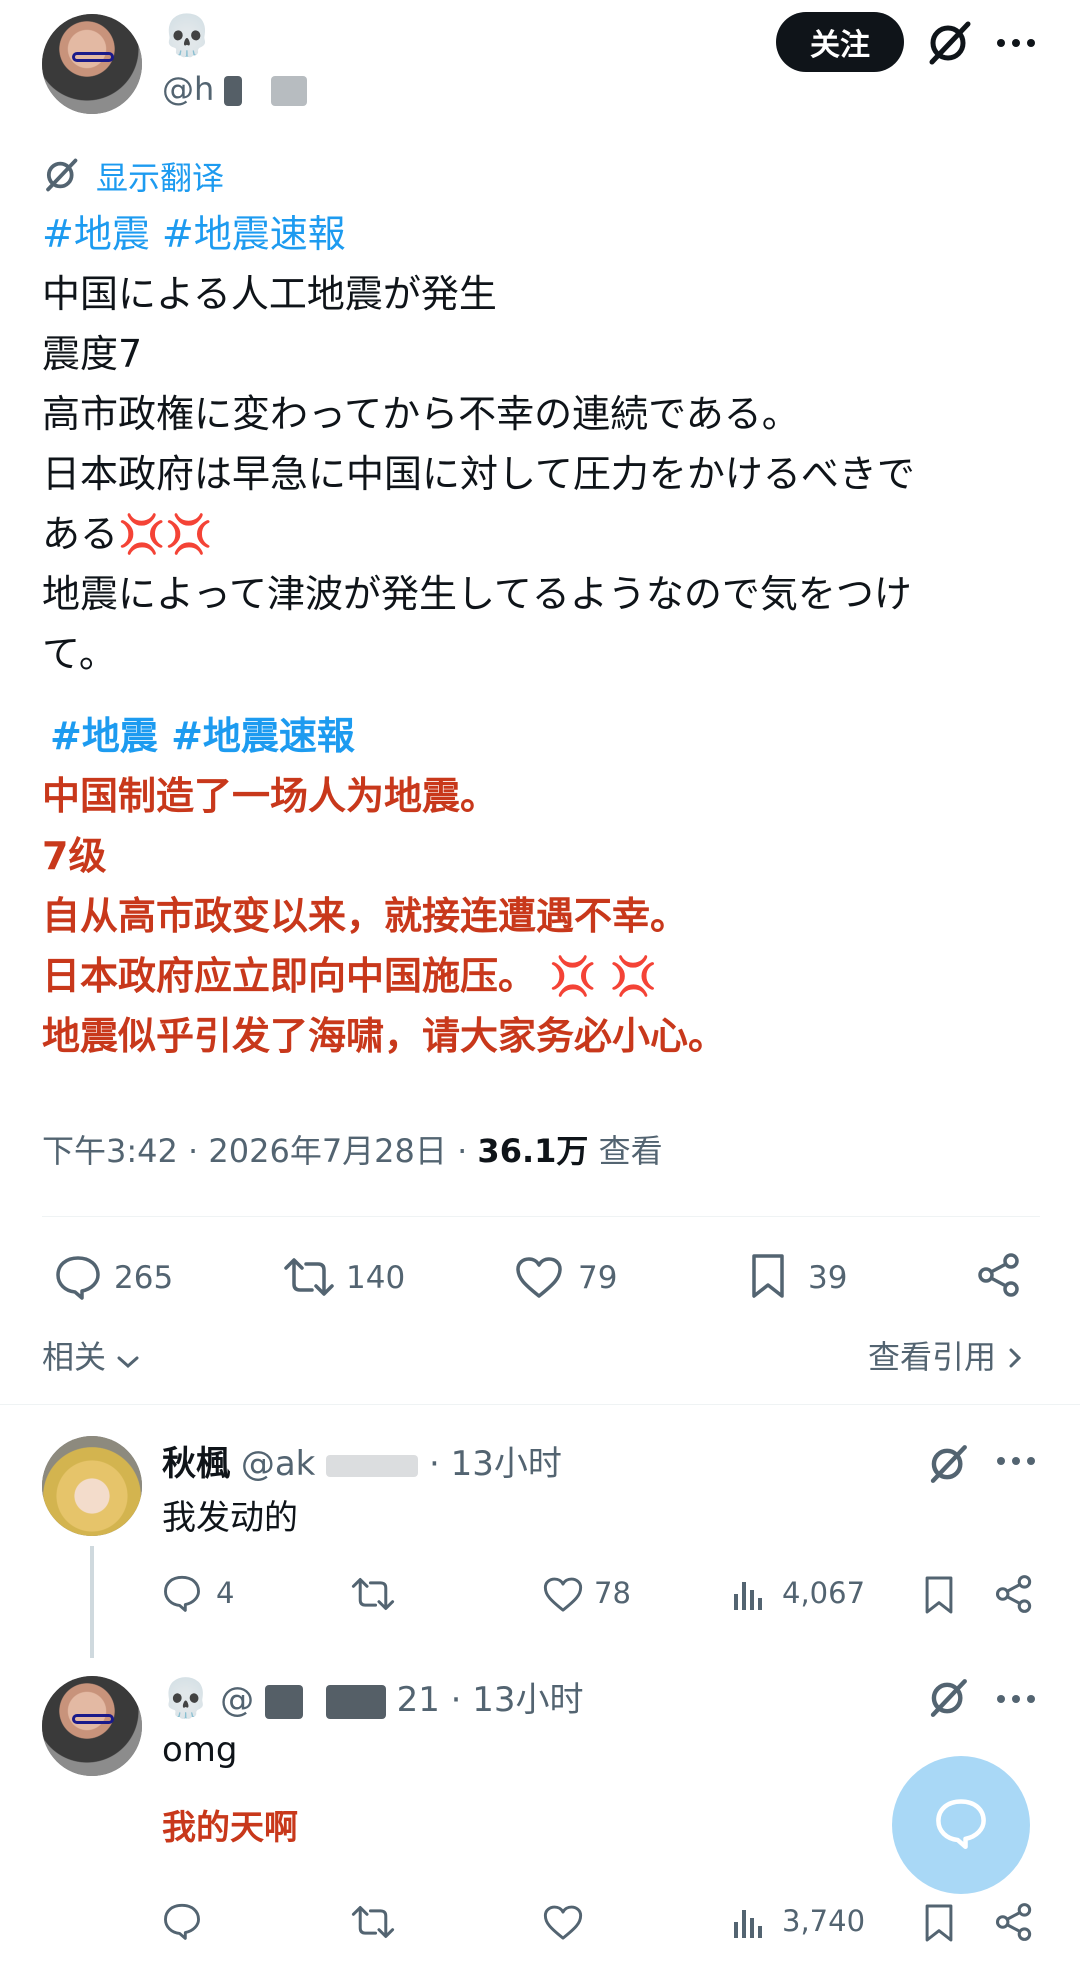 The width and height of the screenshot is (1080, 1973). I want to click on section-divider, so click(540, 1404).